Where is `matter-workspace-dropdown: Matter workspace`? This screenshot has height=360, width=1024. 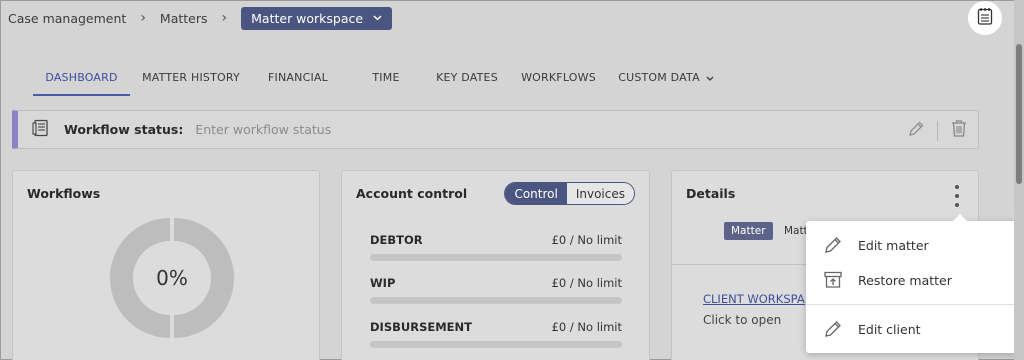 matter-workspace-dropdown: Matter workspace is located at coordinates (317, 18).